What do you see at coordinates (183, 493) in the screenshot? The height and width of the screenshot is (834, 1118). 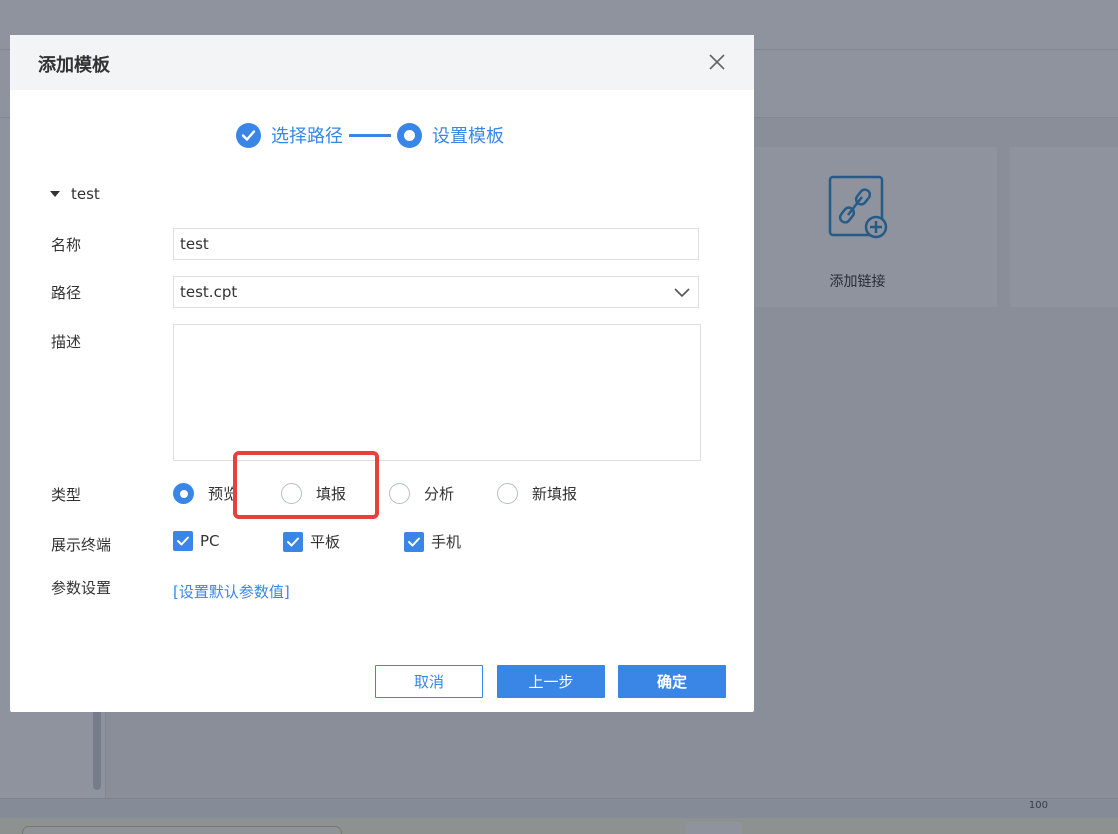 I see `radio-checked-icon` at bounding box center [183, 493].